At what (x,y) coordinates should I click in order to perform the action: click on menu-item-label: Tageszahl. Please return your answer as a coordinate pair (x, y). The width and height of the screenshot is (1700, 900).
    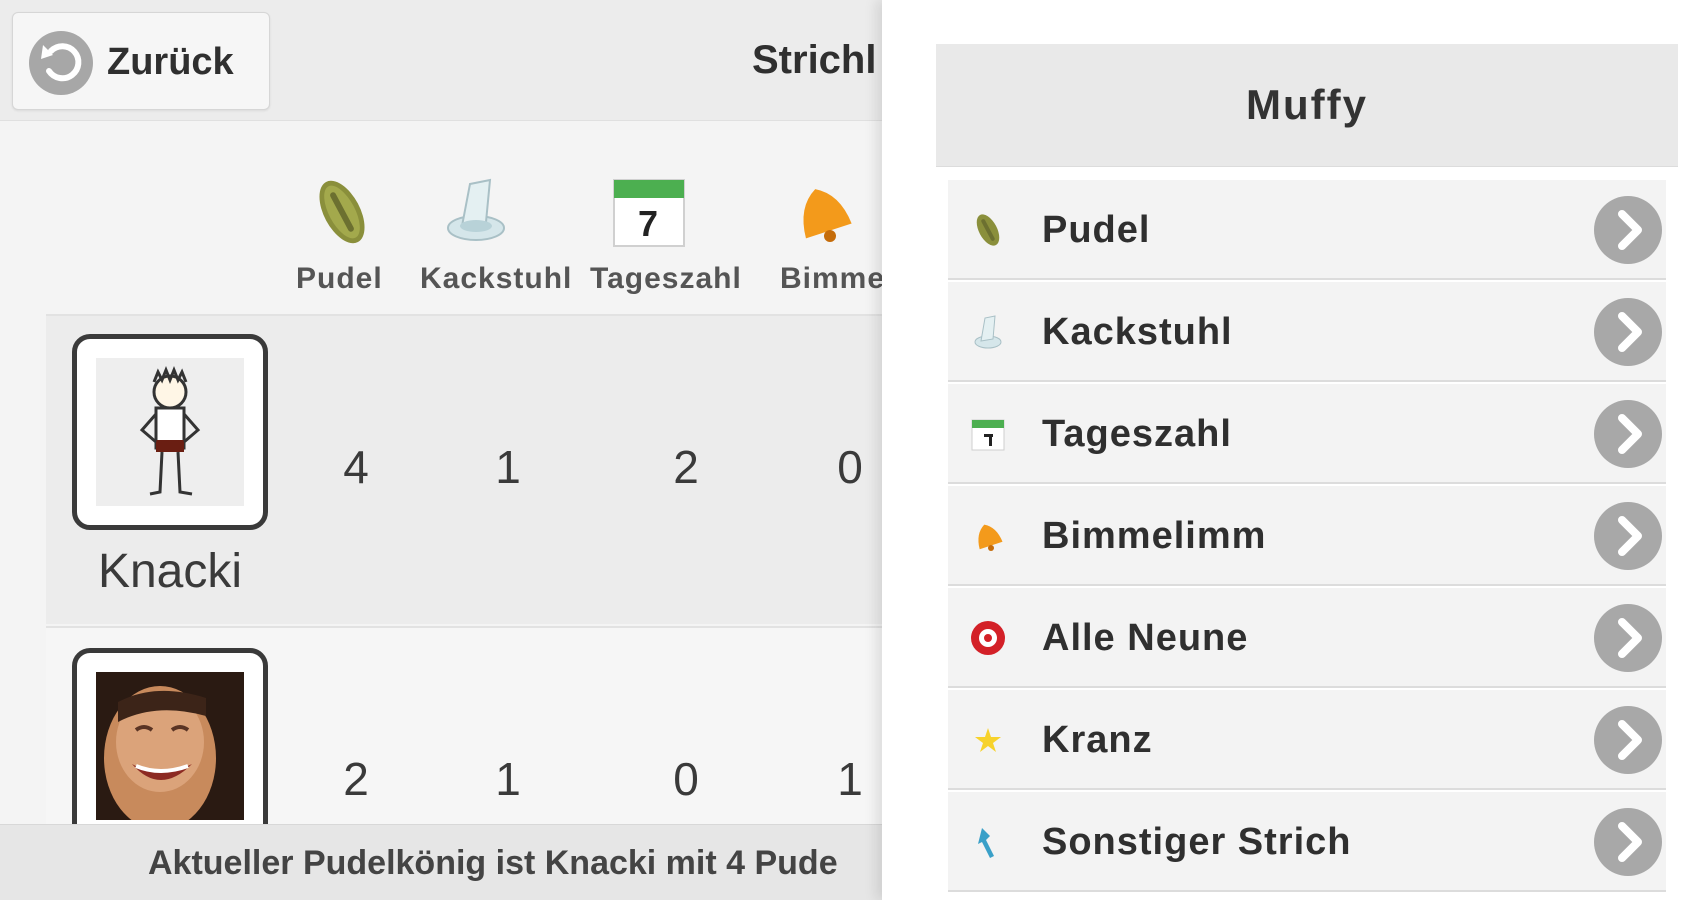
    Looking at the image, I should click on (1137, 434).